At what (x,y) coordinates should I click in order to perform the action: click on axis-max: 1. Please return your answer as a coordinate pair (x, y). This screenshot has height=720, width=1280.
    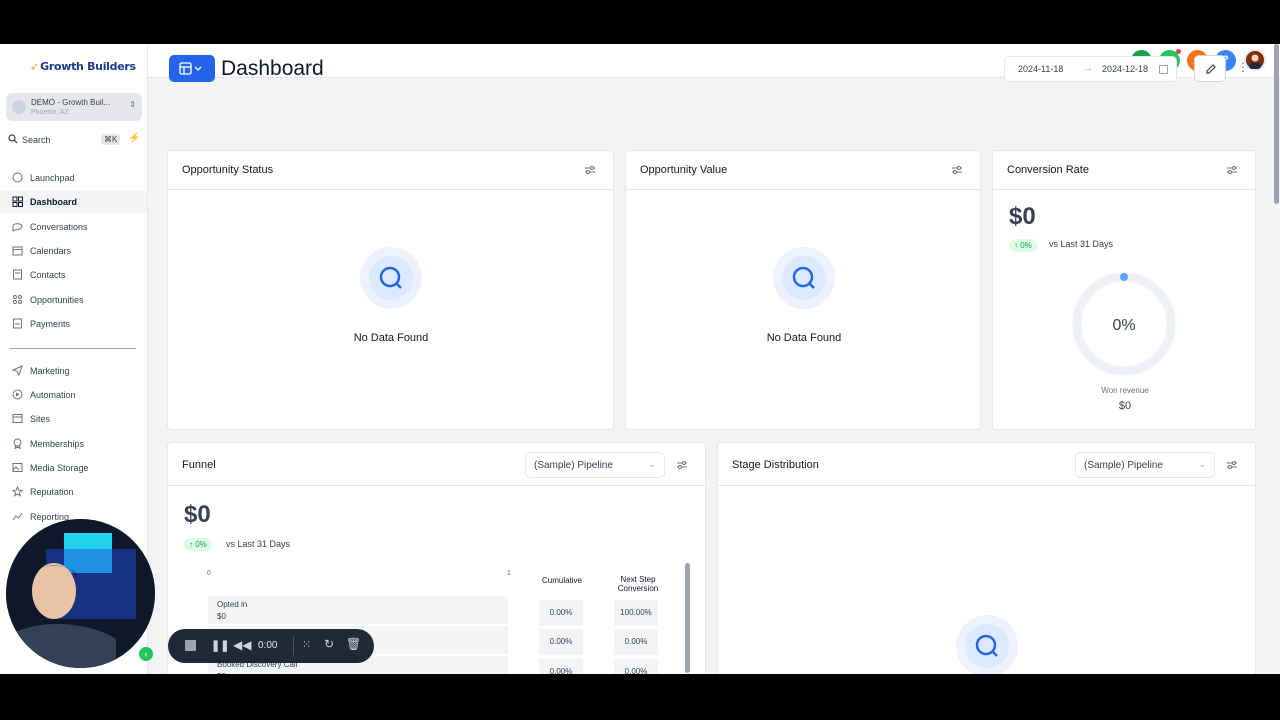
    Looking at the image, I should click on (509, 573).